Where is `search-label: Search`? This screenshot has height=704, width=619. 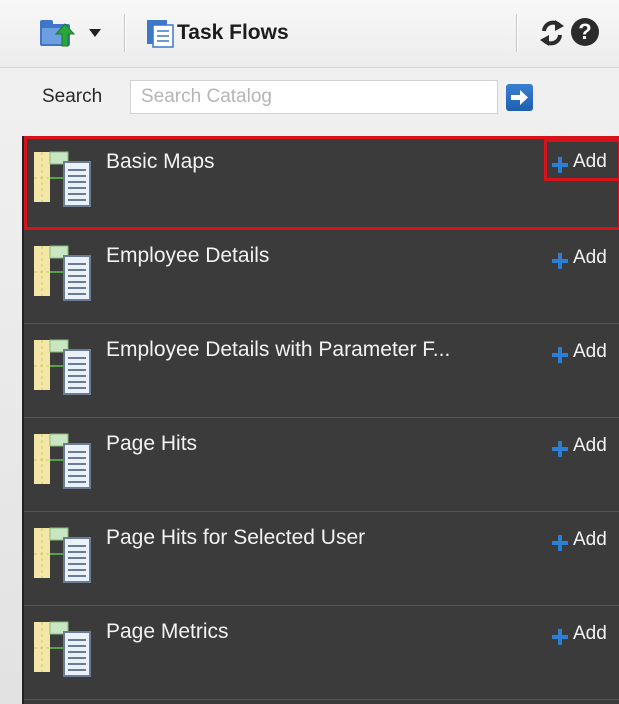 search-label: Search is located at coordinates (72, 96).